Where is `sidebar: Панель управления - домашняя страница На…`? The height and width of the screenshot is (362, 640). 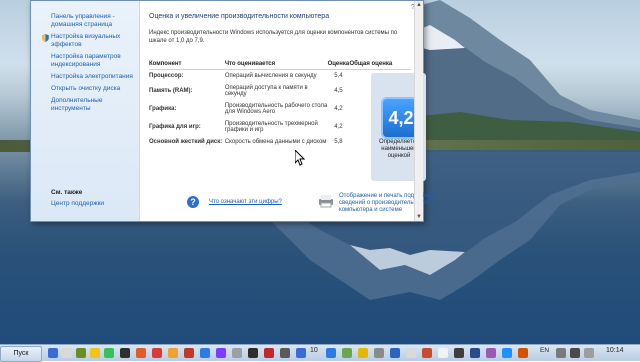 sidebar: Панель управления - домашняя страница На… is located at coordinates (85, 111).